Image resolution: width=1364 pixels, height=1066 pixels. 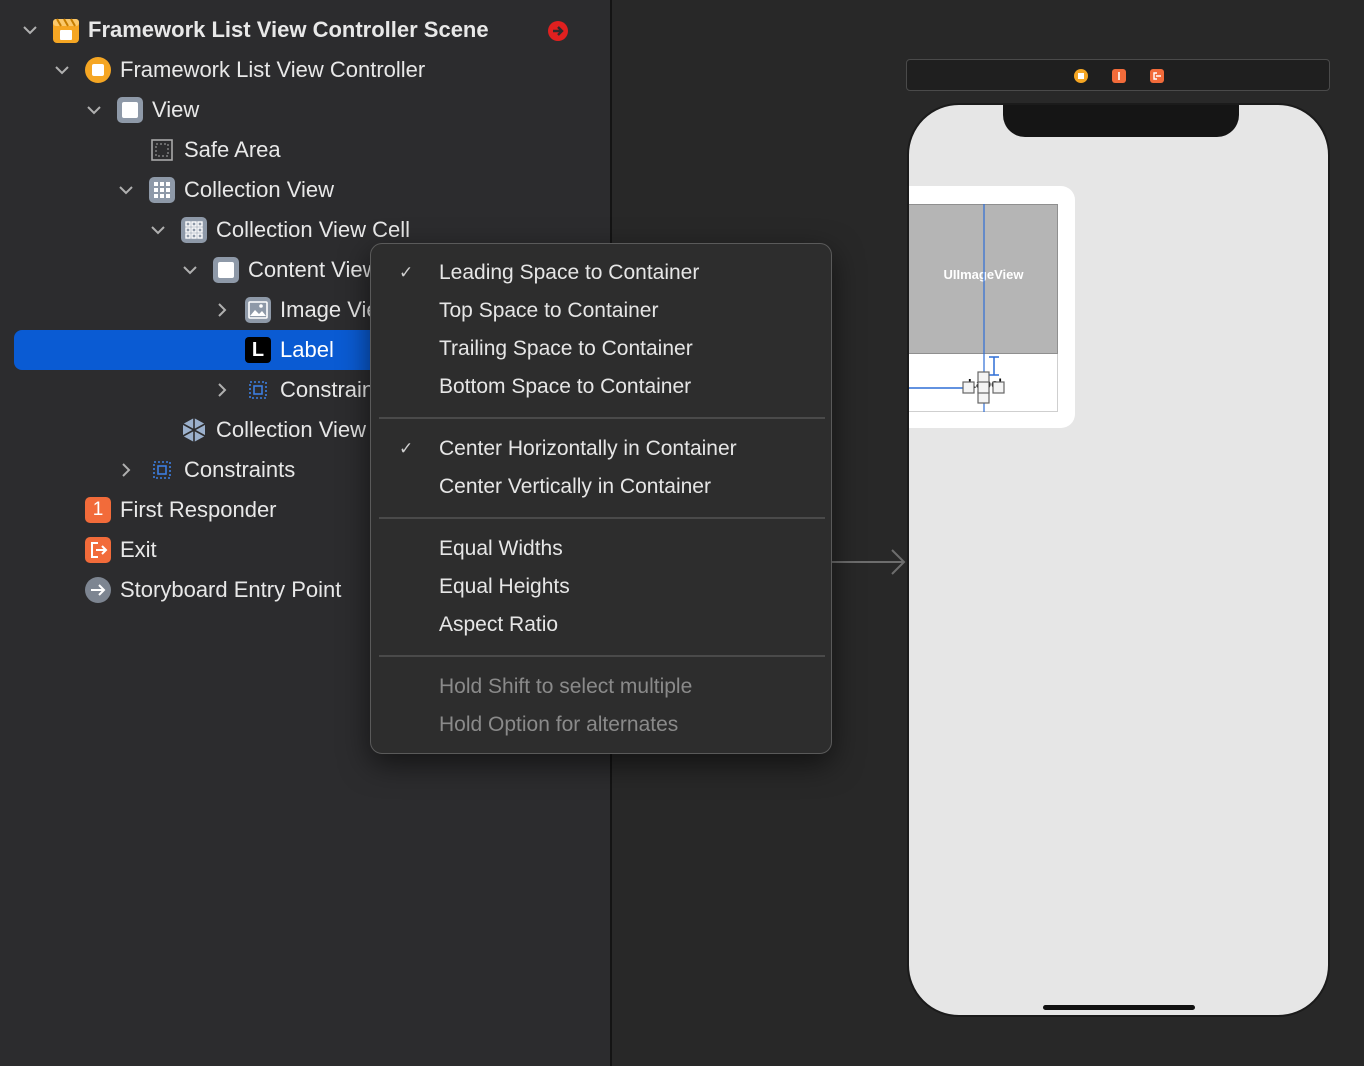 I want to click on safe-area-icon, so click(x=162, y=150).